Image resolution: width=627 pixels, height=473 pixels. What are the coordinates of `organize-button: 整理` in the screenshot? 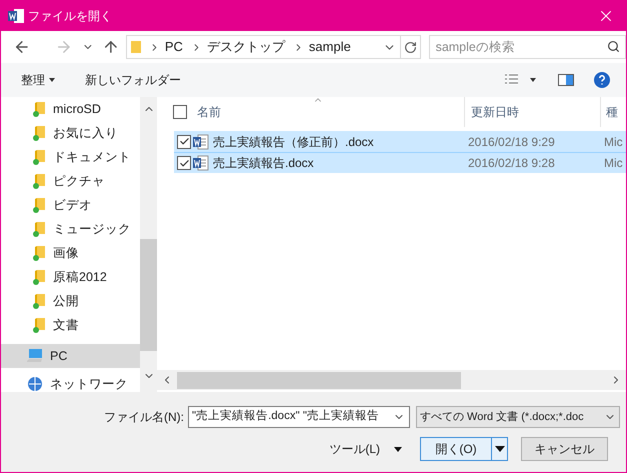 It's located at (38, 80).